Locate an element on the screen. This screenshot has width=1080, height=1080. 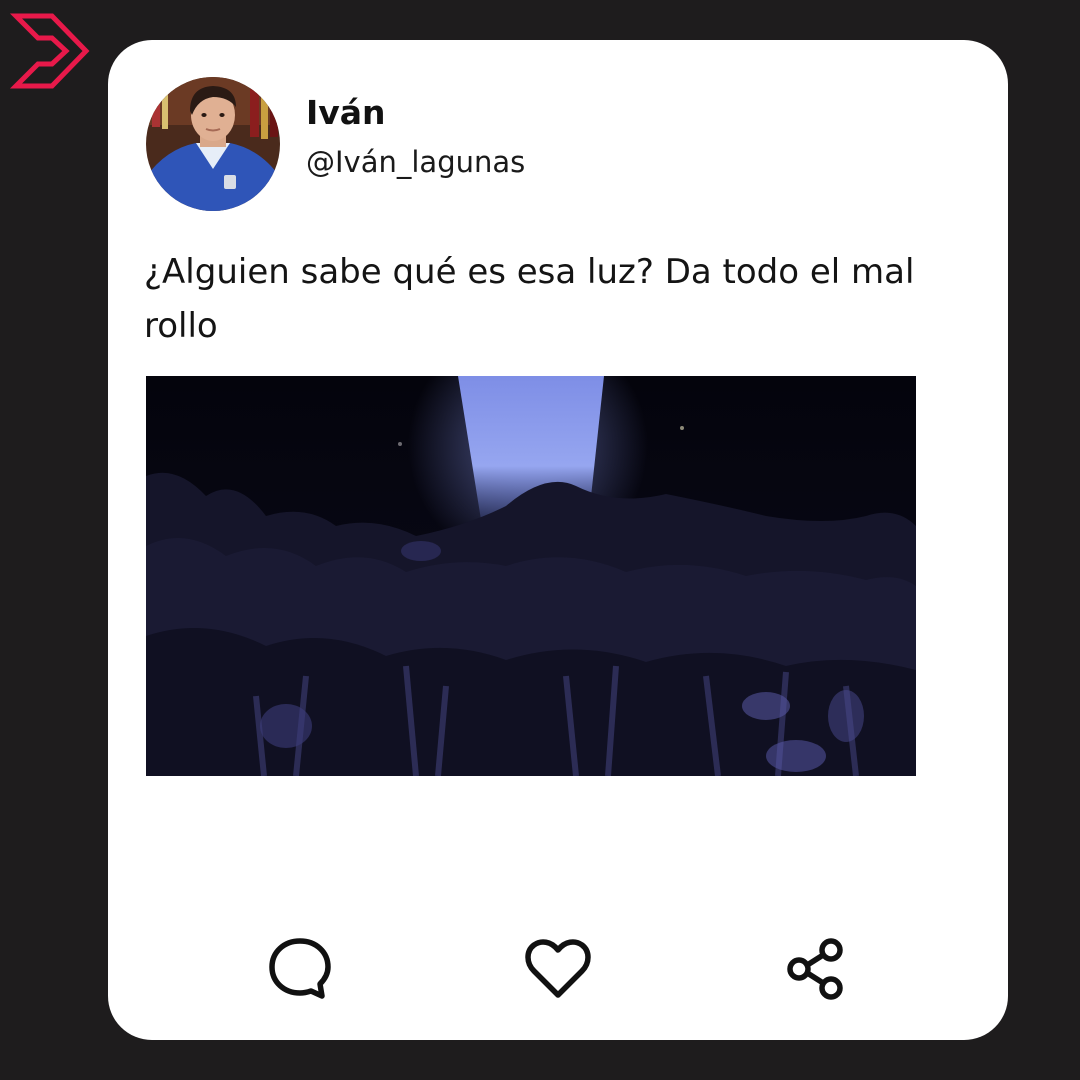
comment-bubble-icon is located at coordinates (300, 968).